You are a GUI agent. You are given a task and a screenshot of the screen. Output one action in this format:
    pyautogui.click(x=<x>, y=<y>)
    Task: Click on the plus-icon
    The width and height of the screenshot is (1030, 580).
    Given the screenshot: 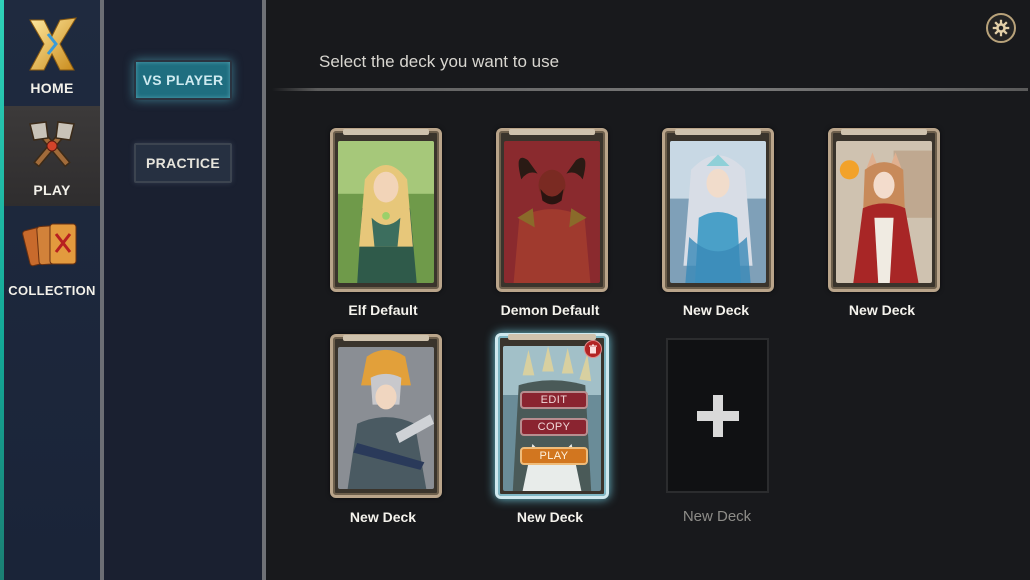 What is the action you would take?
    pyautogui.click(x=717, y=415)
    